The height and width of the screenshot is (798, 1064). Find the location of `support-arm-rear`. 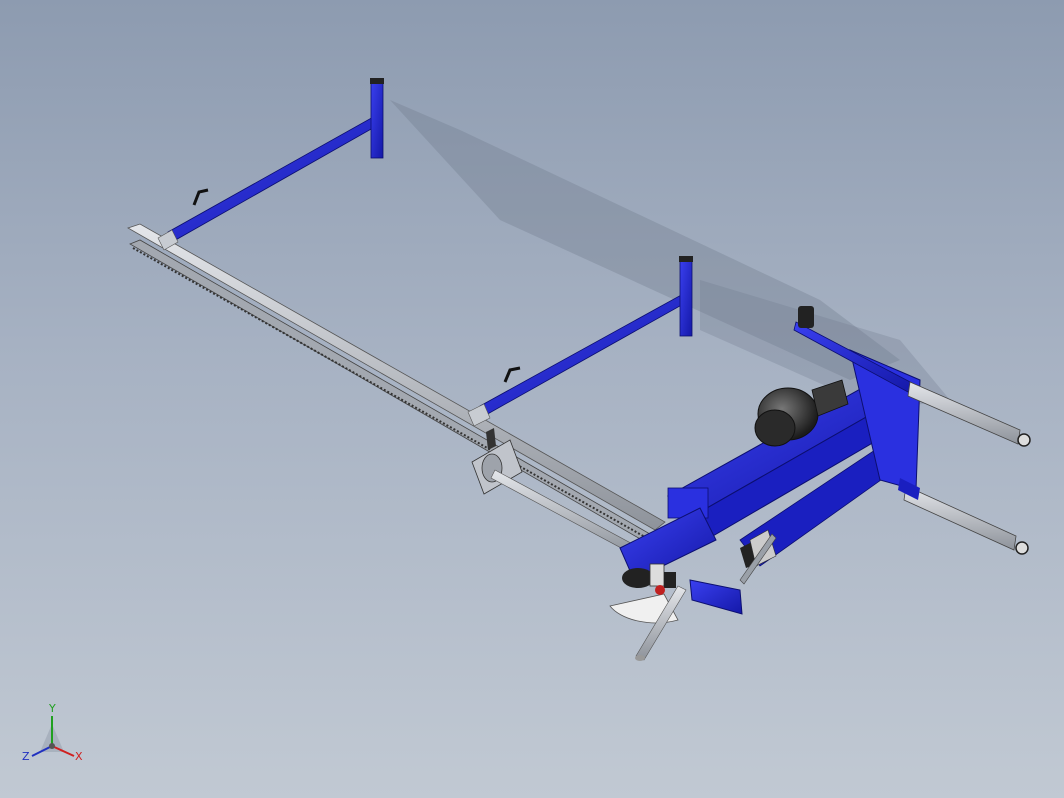

support-arm-rear is located at coordinates (270, 164).